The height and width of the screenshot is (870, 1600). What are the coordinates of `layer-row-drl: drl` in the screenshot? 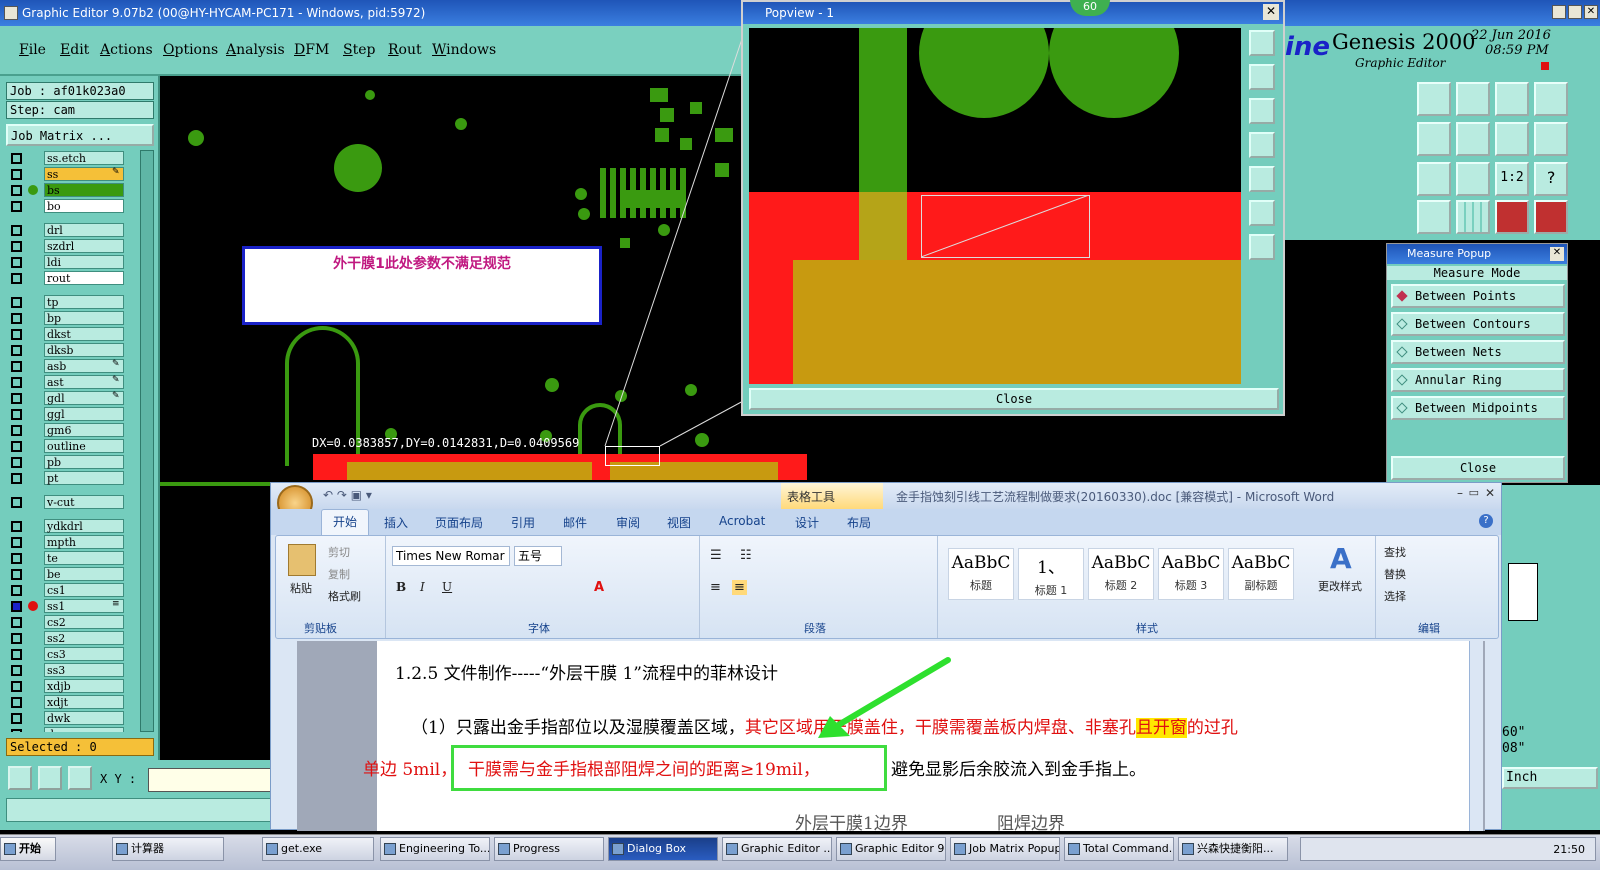 It's located at (74, 230).